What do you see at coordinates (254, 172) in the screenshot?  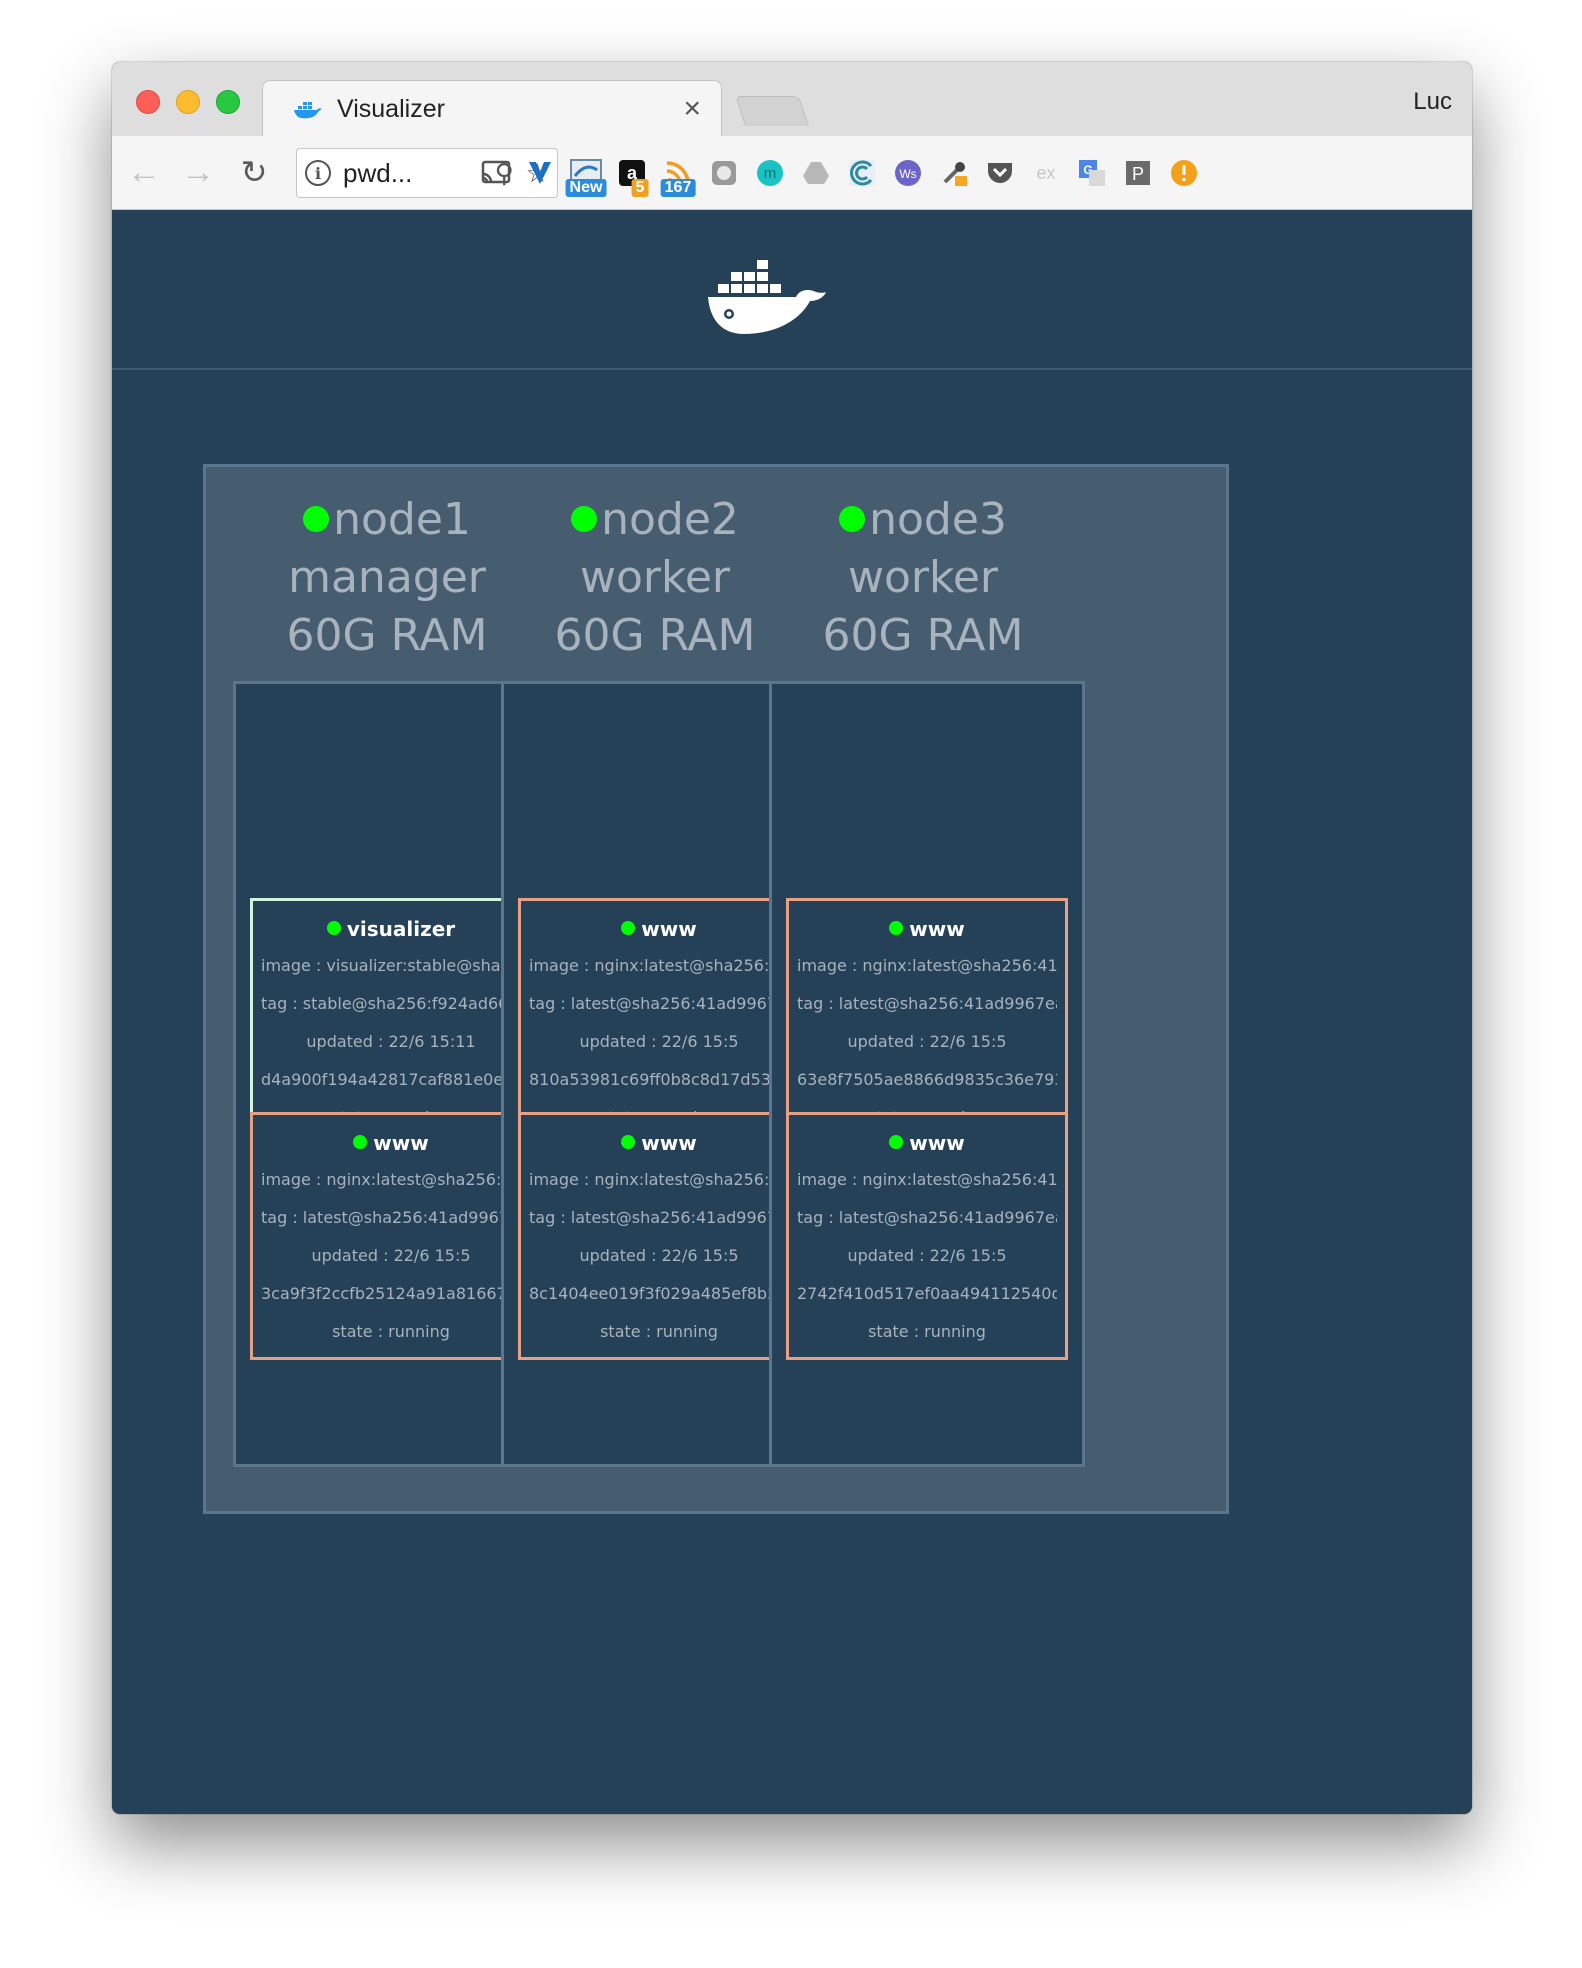 I see `reload-icon: ↻` at bounding box center [254, 172].